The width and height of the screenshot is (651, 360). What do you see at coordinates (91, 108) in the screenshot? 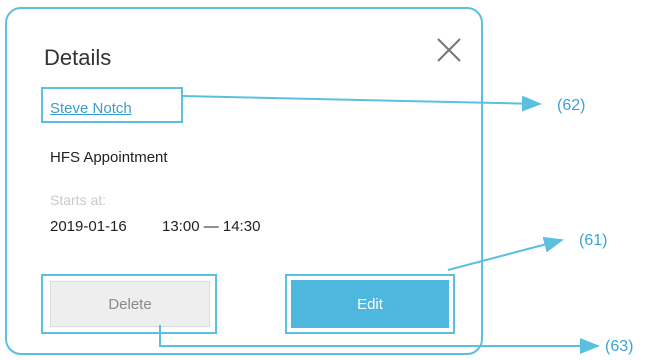
I see `patient-name-link: Steve Notch` at bounding box center [91, 108].